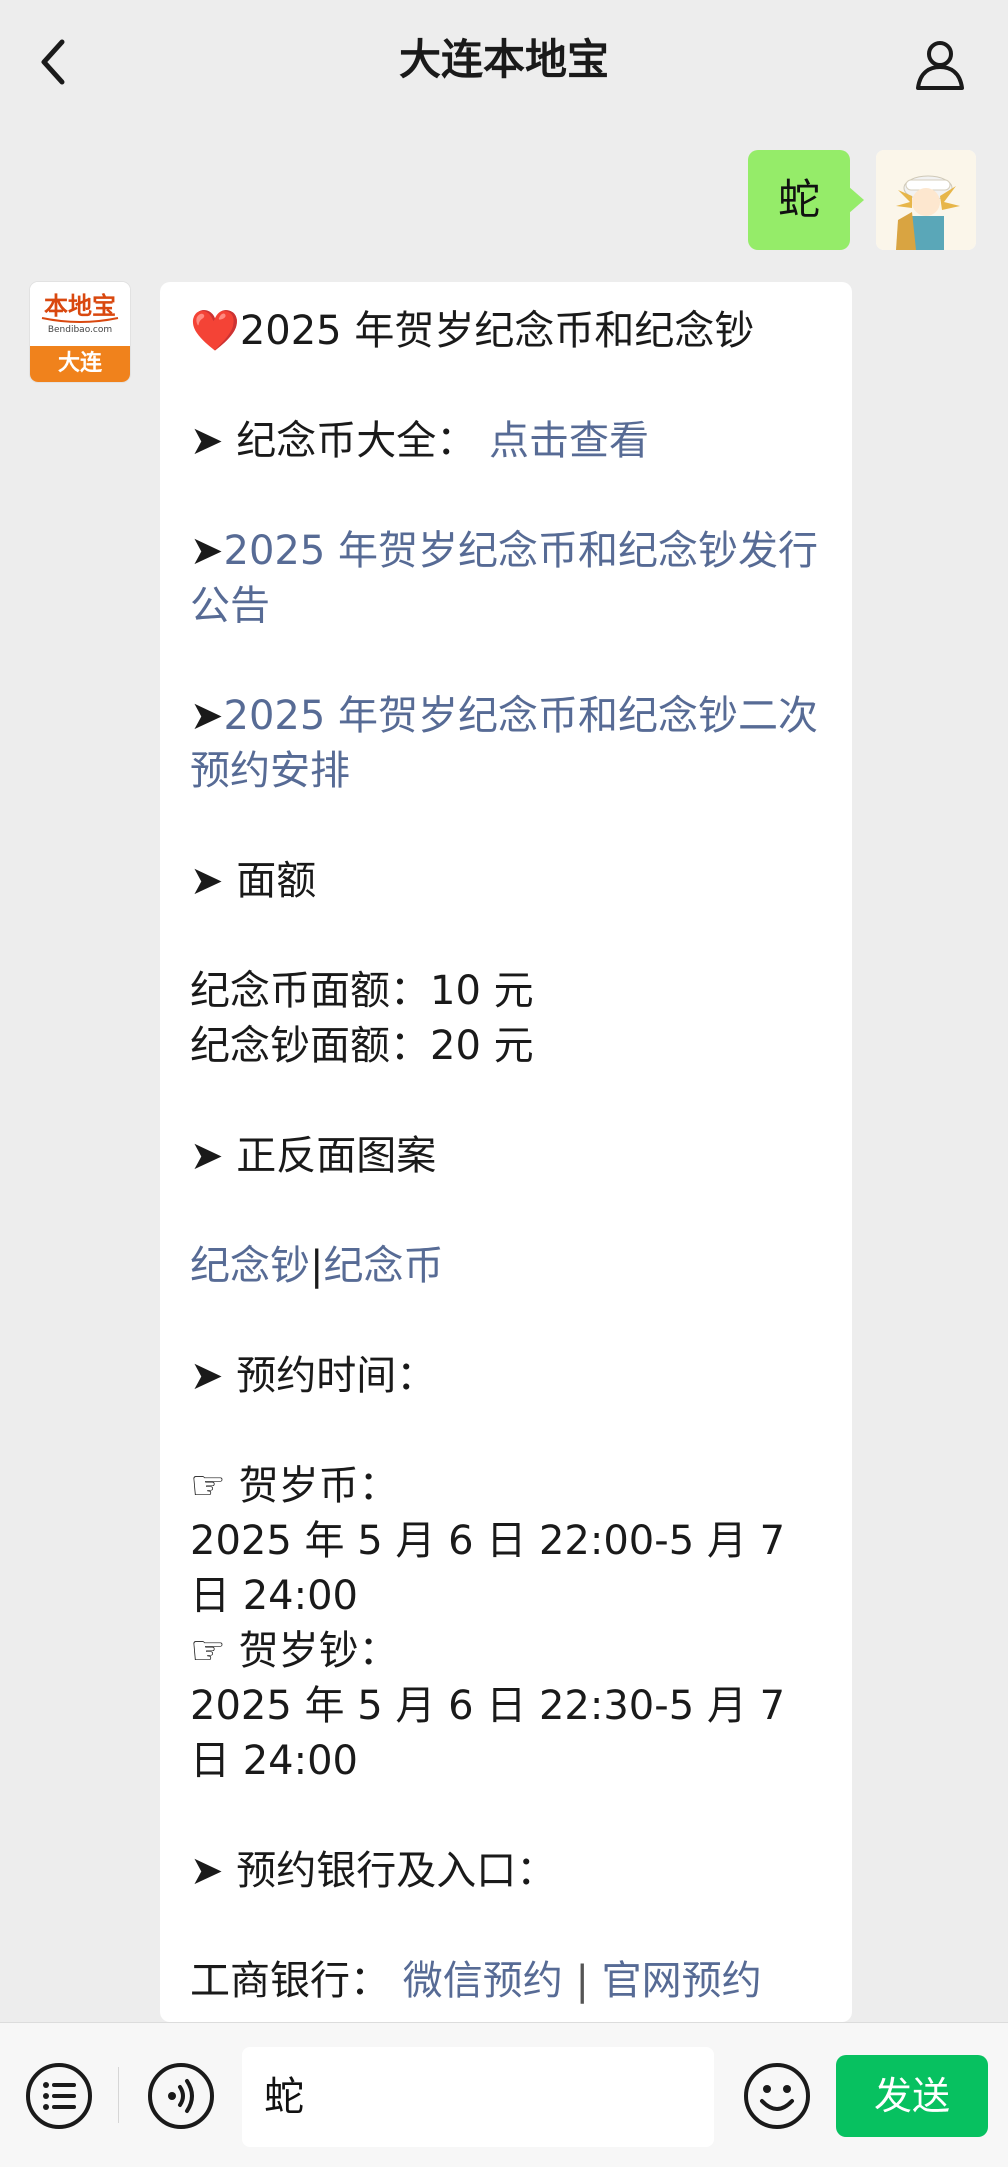 The image size is (1008, 2167). I want to click on reserve-time-heading-line: ➤ 预约时间：, so click(506, 1376).